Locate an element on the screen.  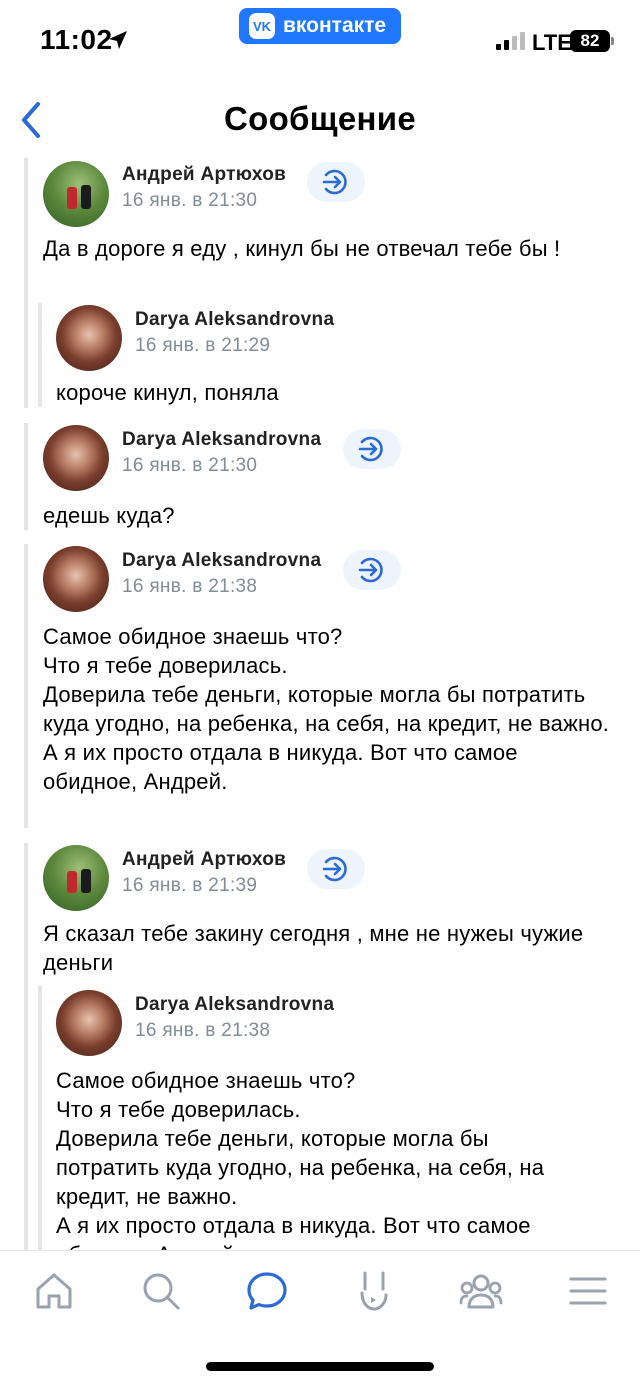
battery-tip is located at coordinates (612, 41).